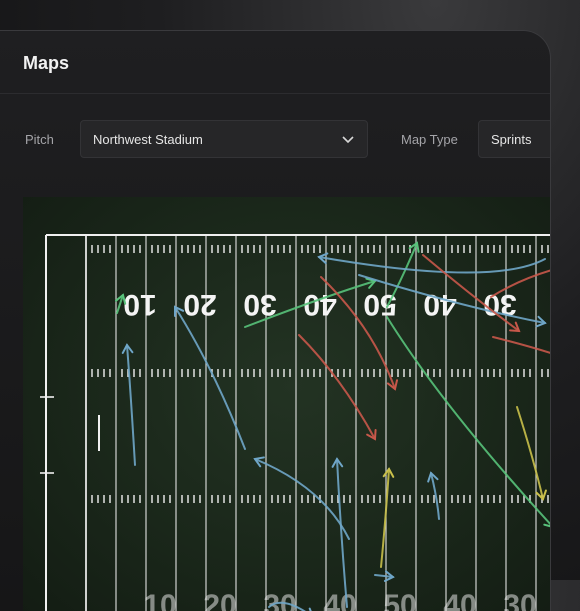 The height and width of the screenshot is (611, 580). I want to click on pitch-select: Northwest Stadium, so click(224, 139).